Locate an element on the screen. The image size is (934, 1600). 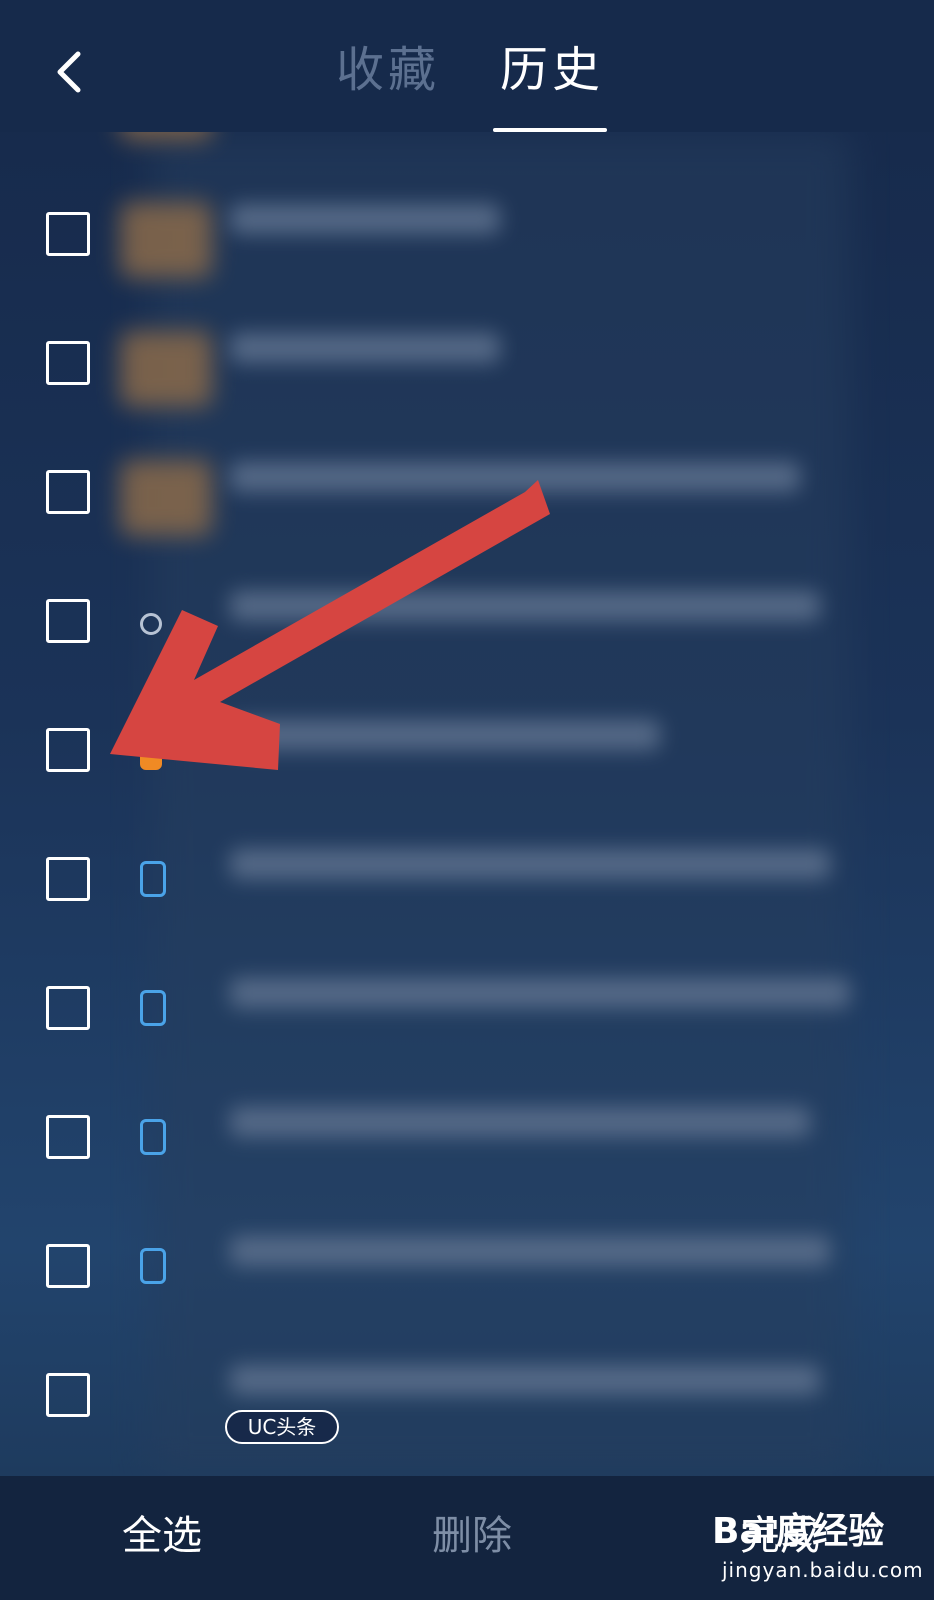
active-tab-indicator is located at coordinates (550, 130).